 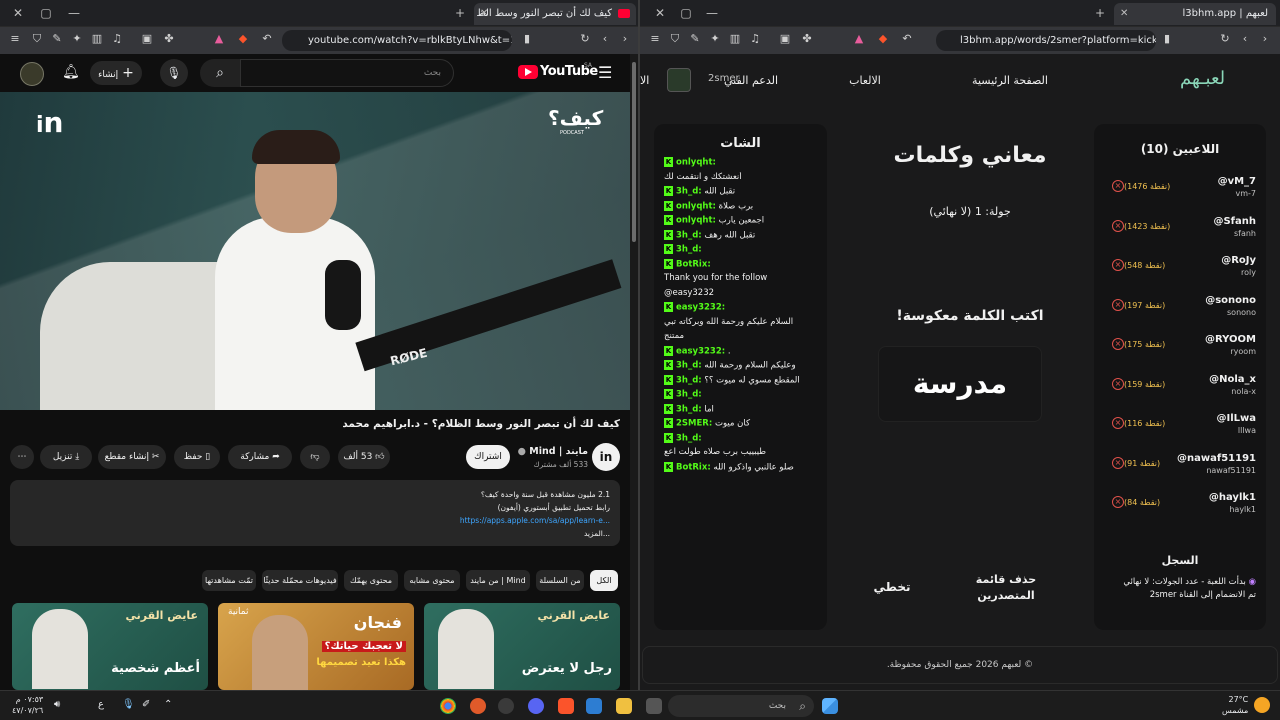 I want to click on nav-username: 2smer, so click(x=724, y=78).